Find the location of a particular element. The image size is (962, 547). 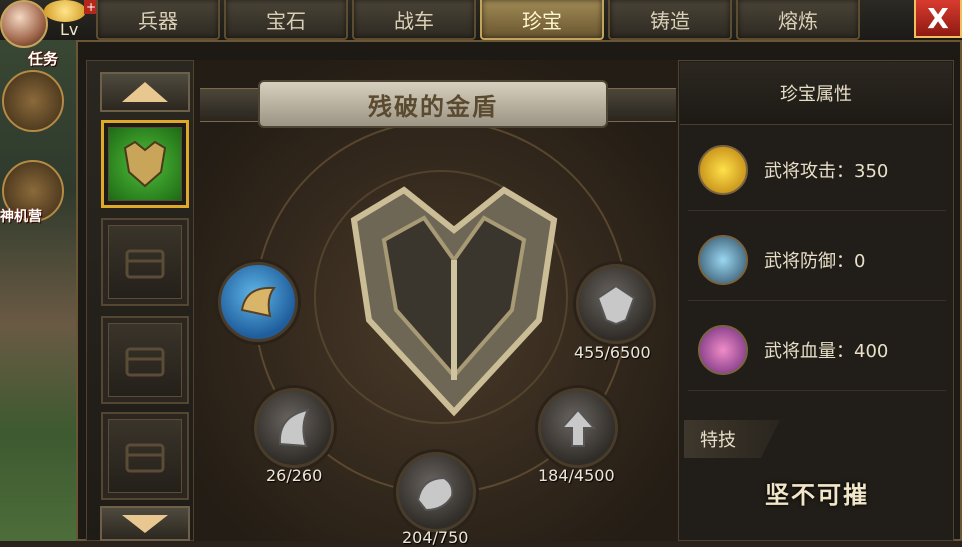

silver-beast-icon is located at coordinates (435, 494).